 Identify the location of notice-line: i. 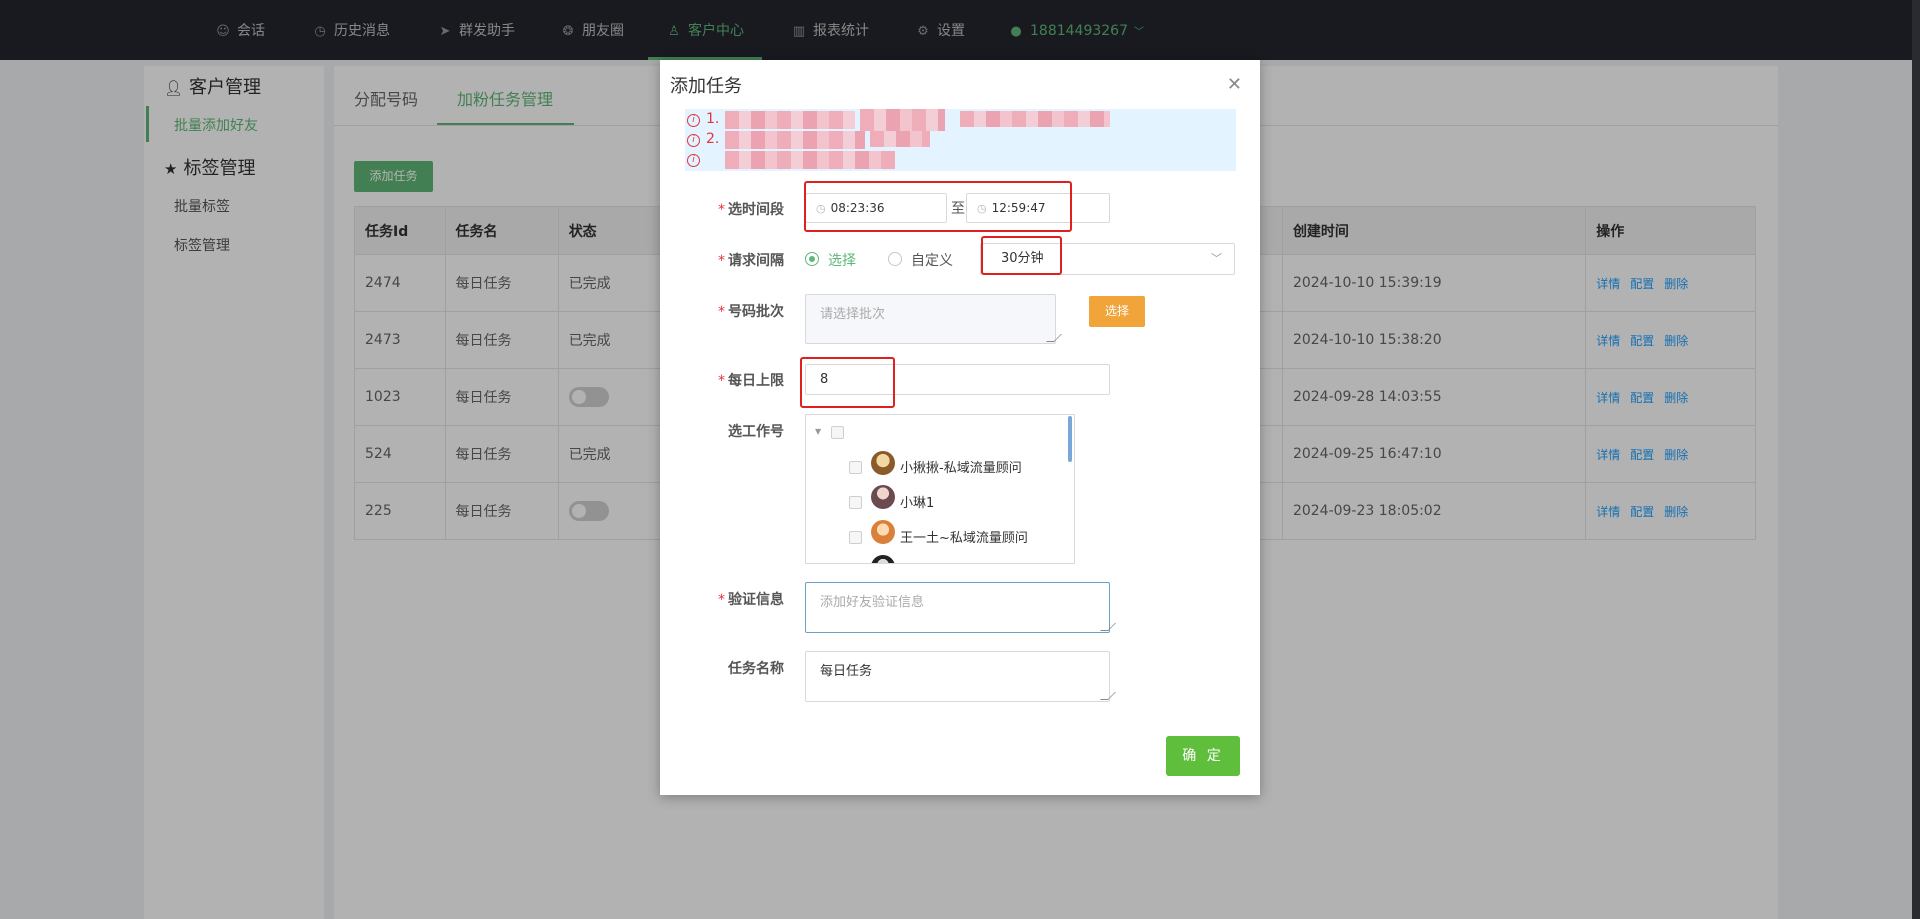
(696, 159).